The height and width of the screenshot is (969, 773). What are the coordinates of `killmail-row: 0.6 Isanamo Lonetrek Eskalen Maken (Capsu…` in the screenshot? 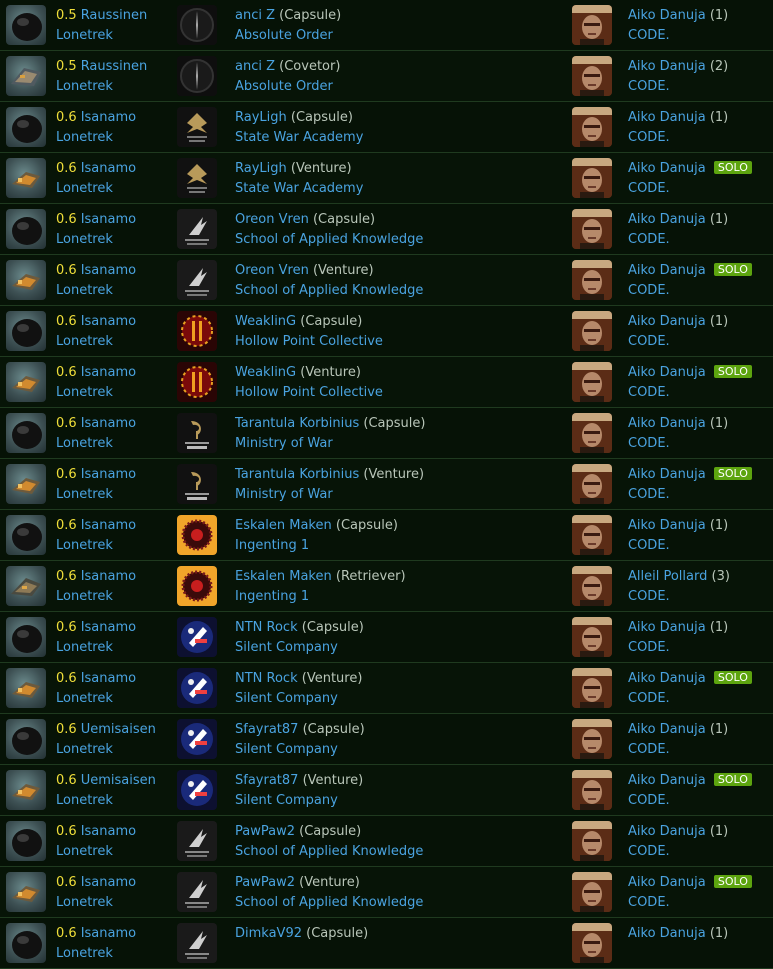 It's located at (386, 535).